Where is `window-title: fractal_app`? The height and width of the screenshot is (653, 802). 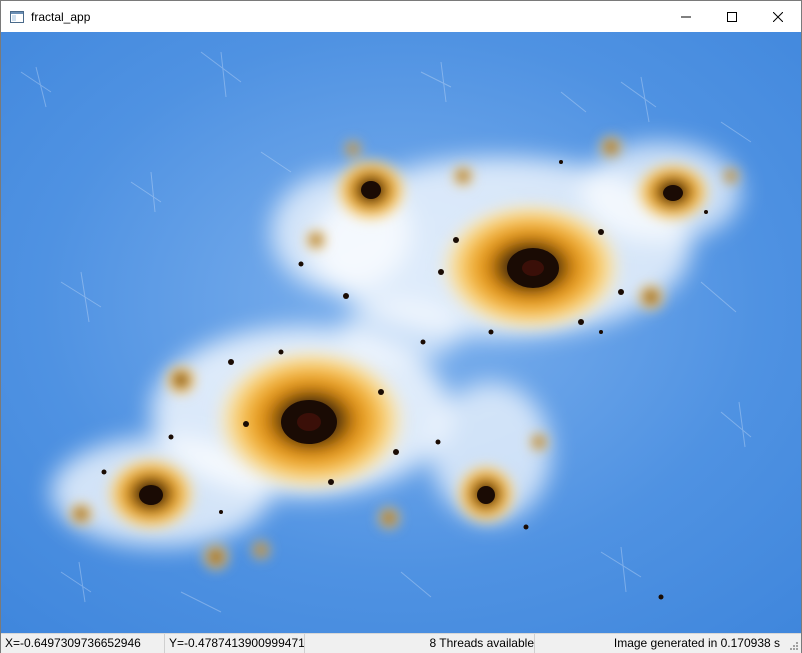 window-title: fractal_app is located at coordinates (61, 16).